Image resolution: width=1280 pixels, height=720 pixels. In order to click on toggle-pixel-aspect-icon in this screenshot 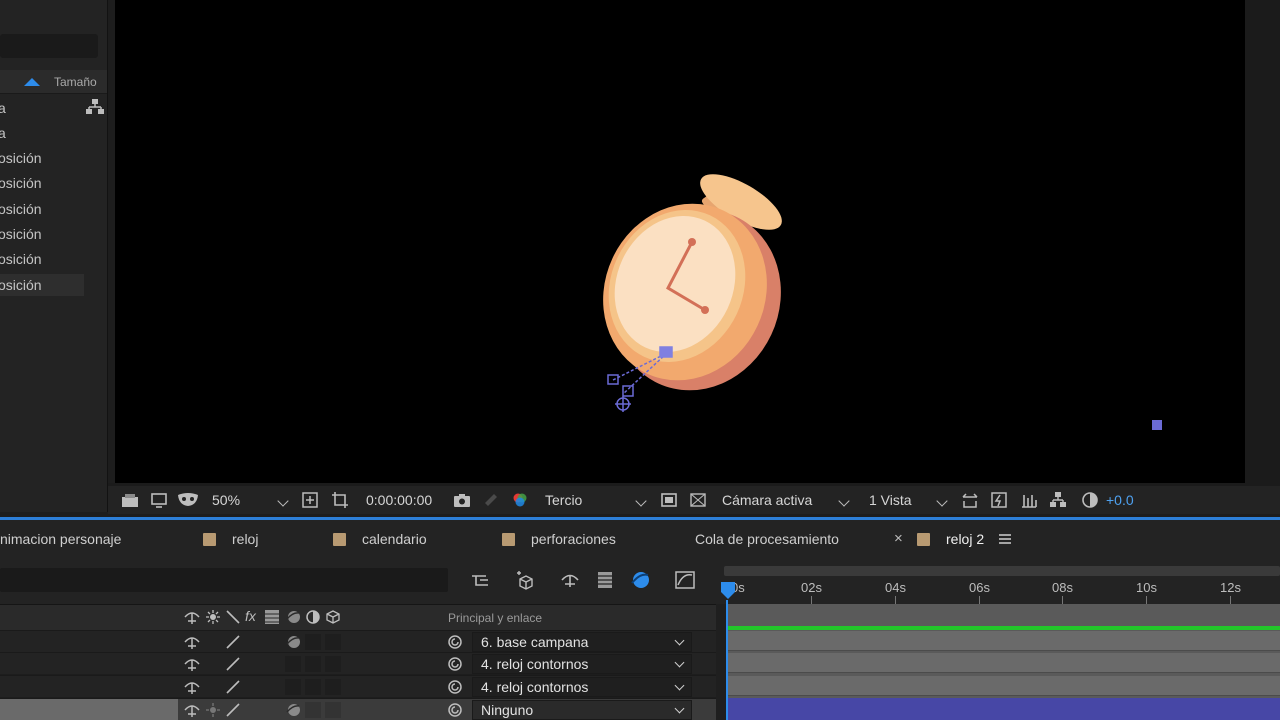, I will do `click(970, 500)`.